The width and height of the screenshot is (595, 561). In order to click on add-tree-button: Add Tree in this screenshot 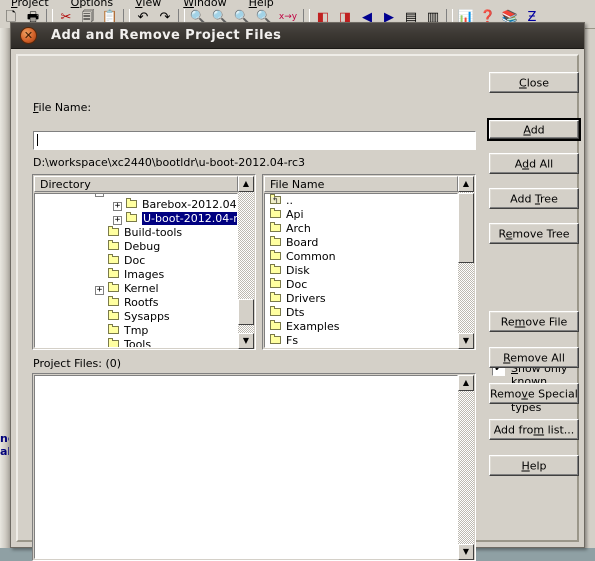, I will do `click(534, 198)`.